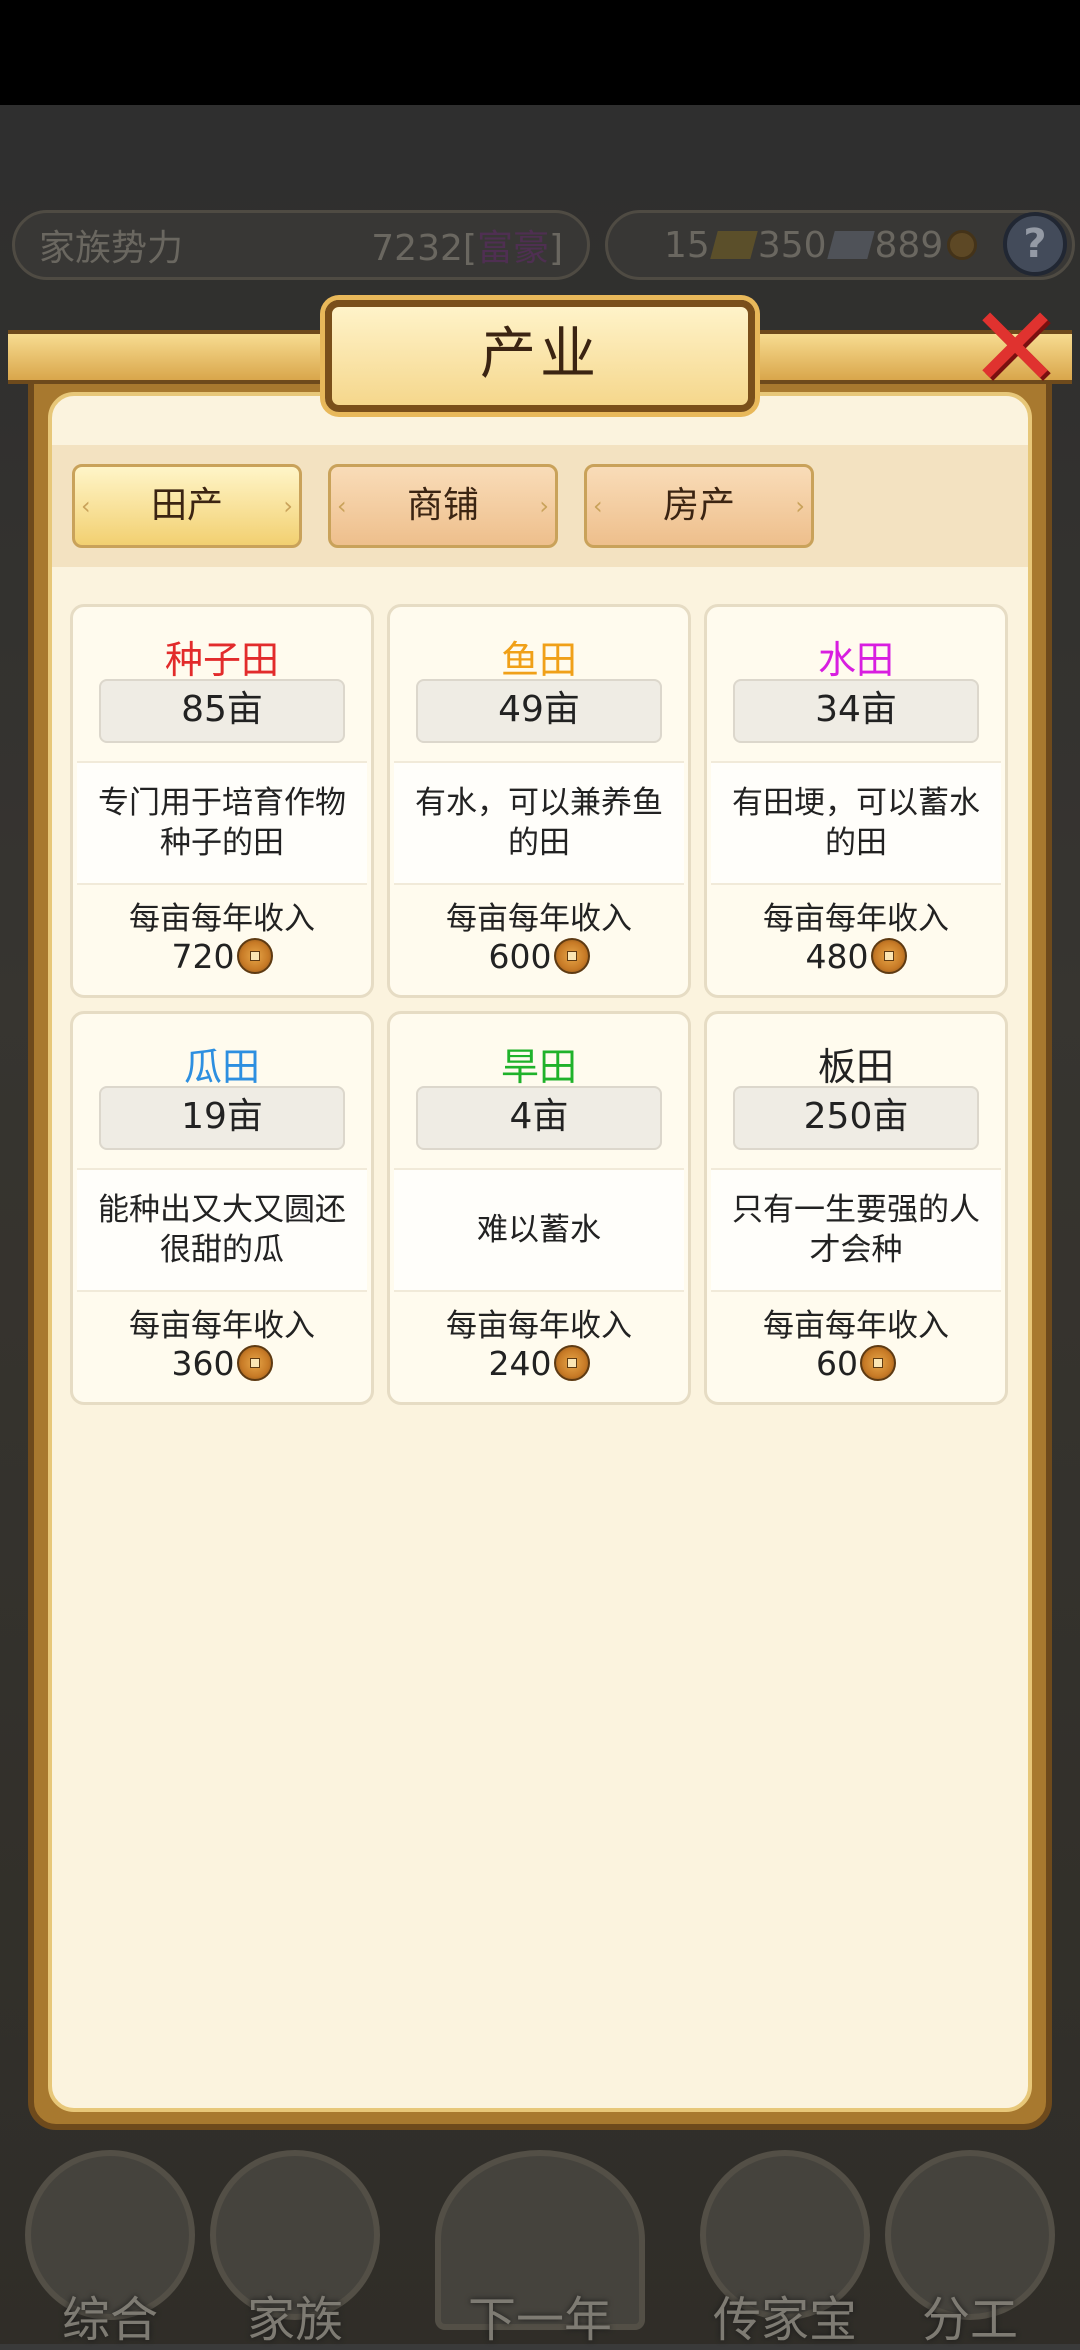  Describe the element at coordinates (222, 1230) in the screenshot. I see `field-description: 能种出又大又圆还很甜的瓜` at that location.